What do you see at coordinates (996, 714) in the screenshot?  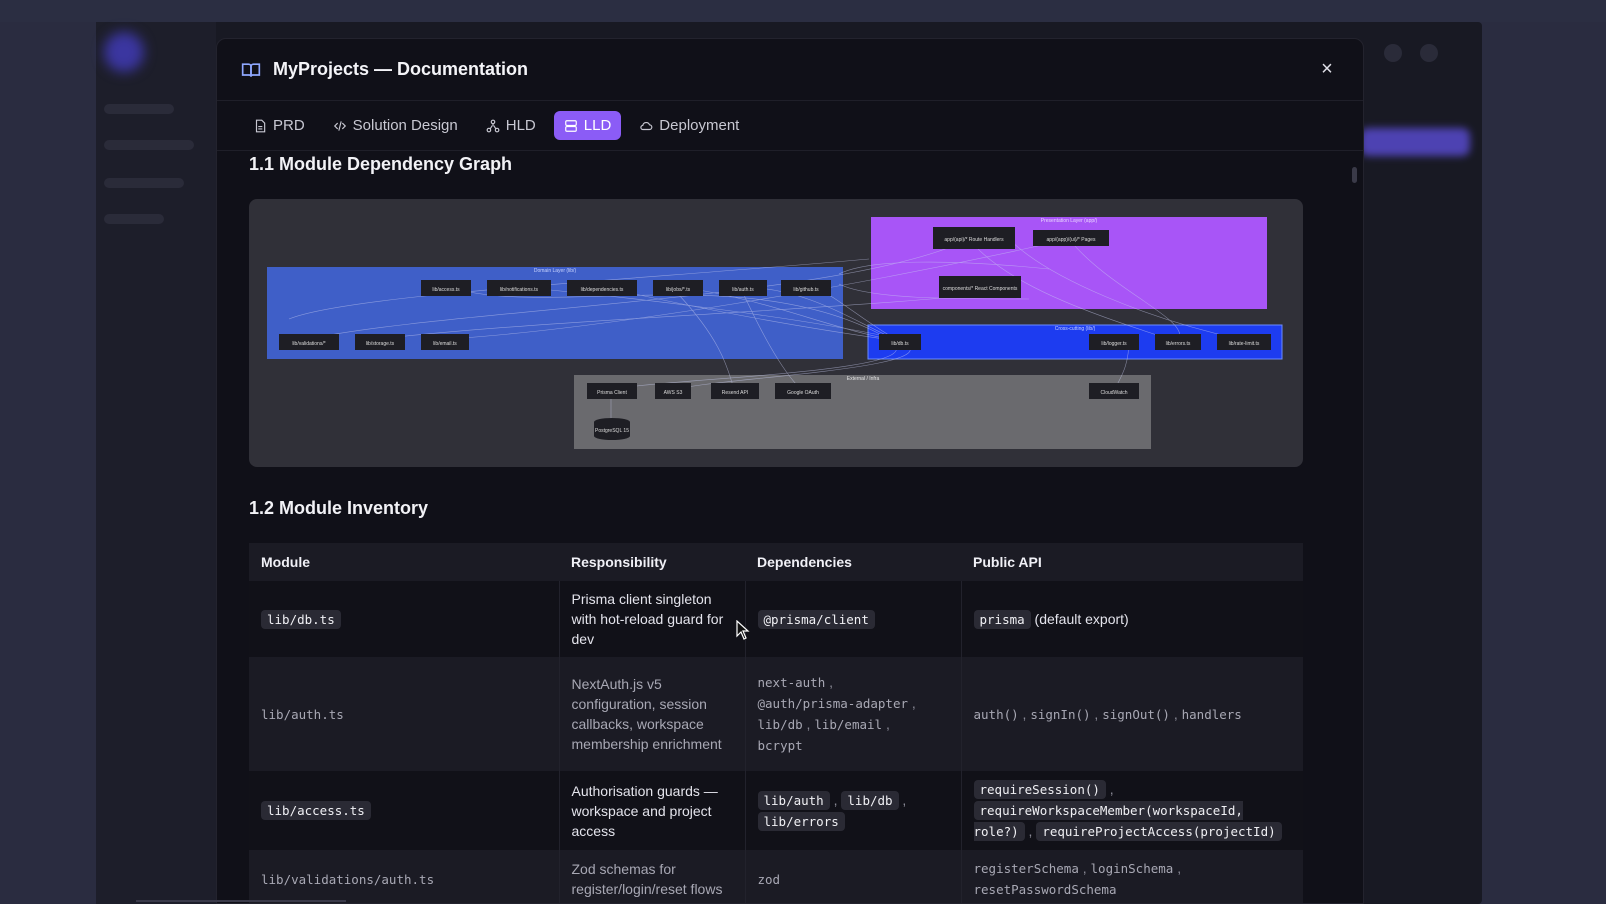 I see `api-item: auth()` at bounding box center [996, 714].